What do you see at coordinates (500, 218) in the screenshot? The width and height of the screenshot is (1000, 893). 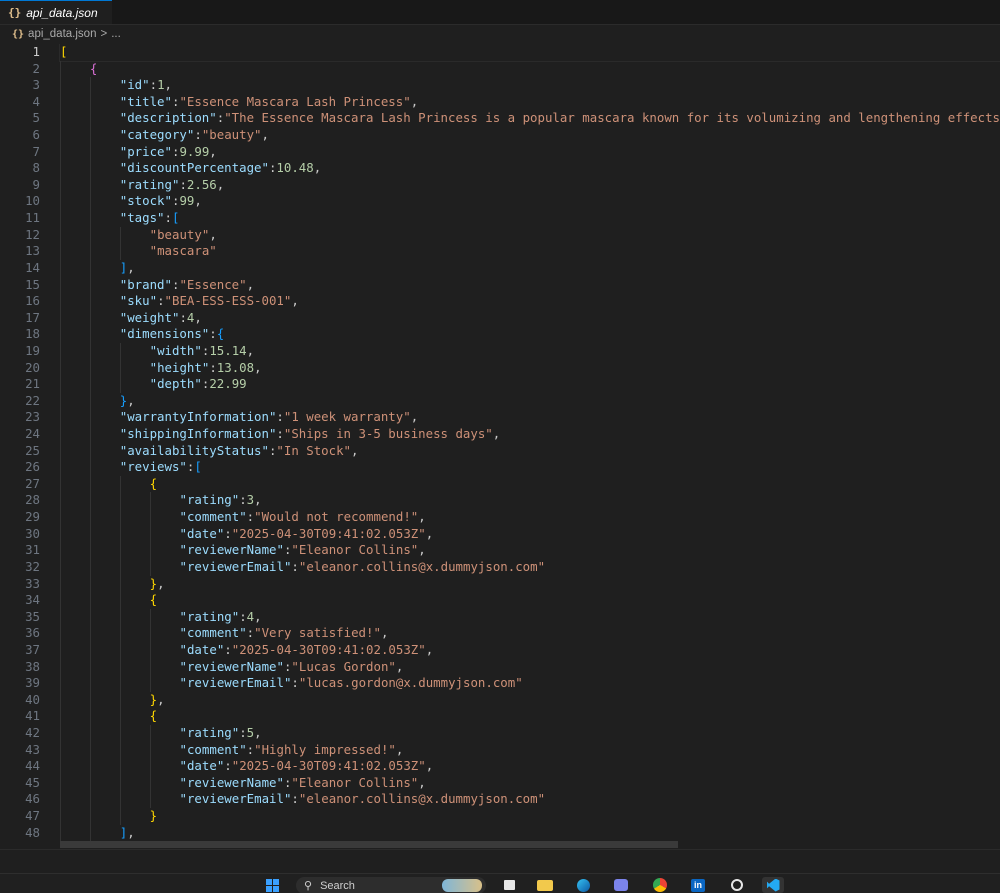 I see `code-line: 11 "tags":[` at bounding box center [500, 218].